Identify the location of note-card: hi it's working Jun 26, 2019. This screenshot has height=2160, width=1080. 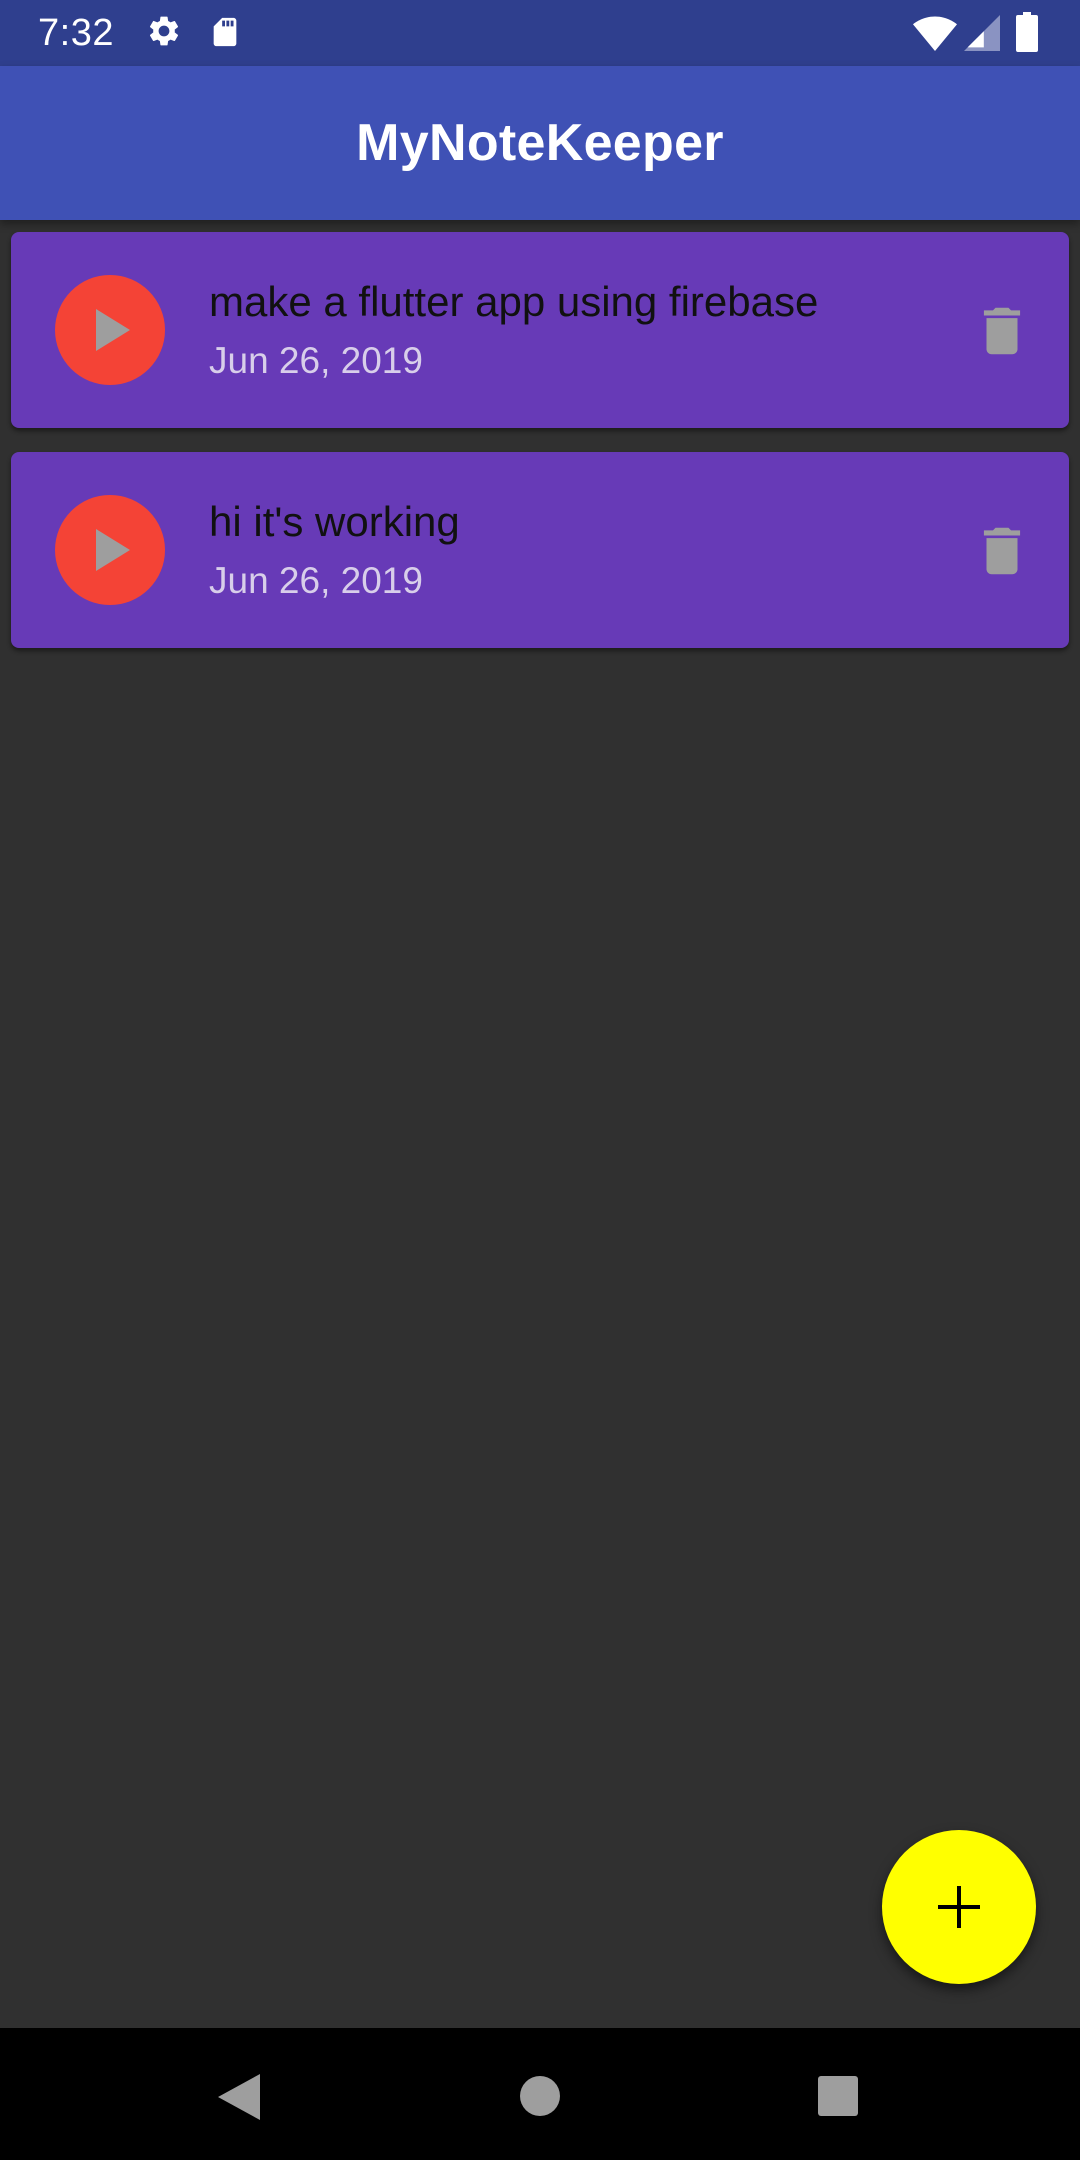
(540, 550).